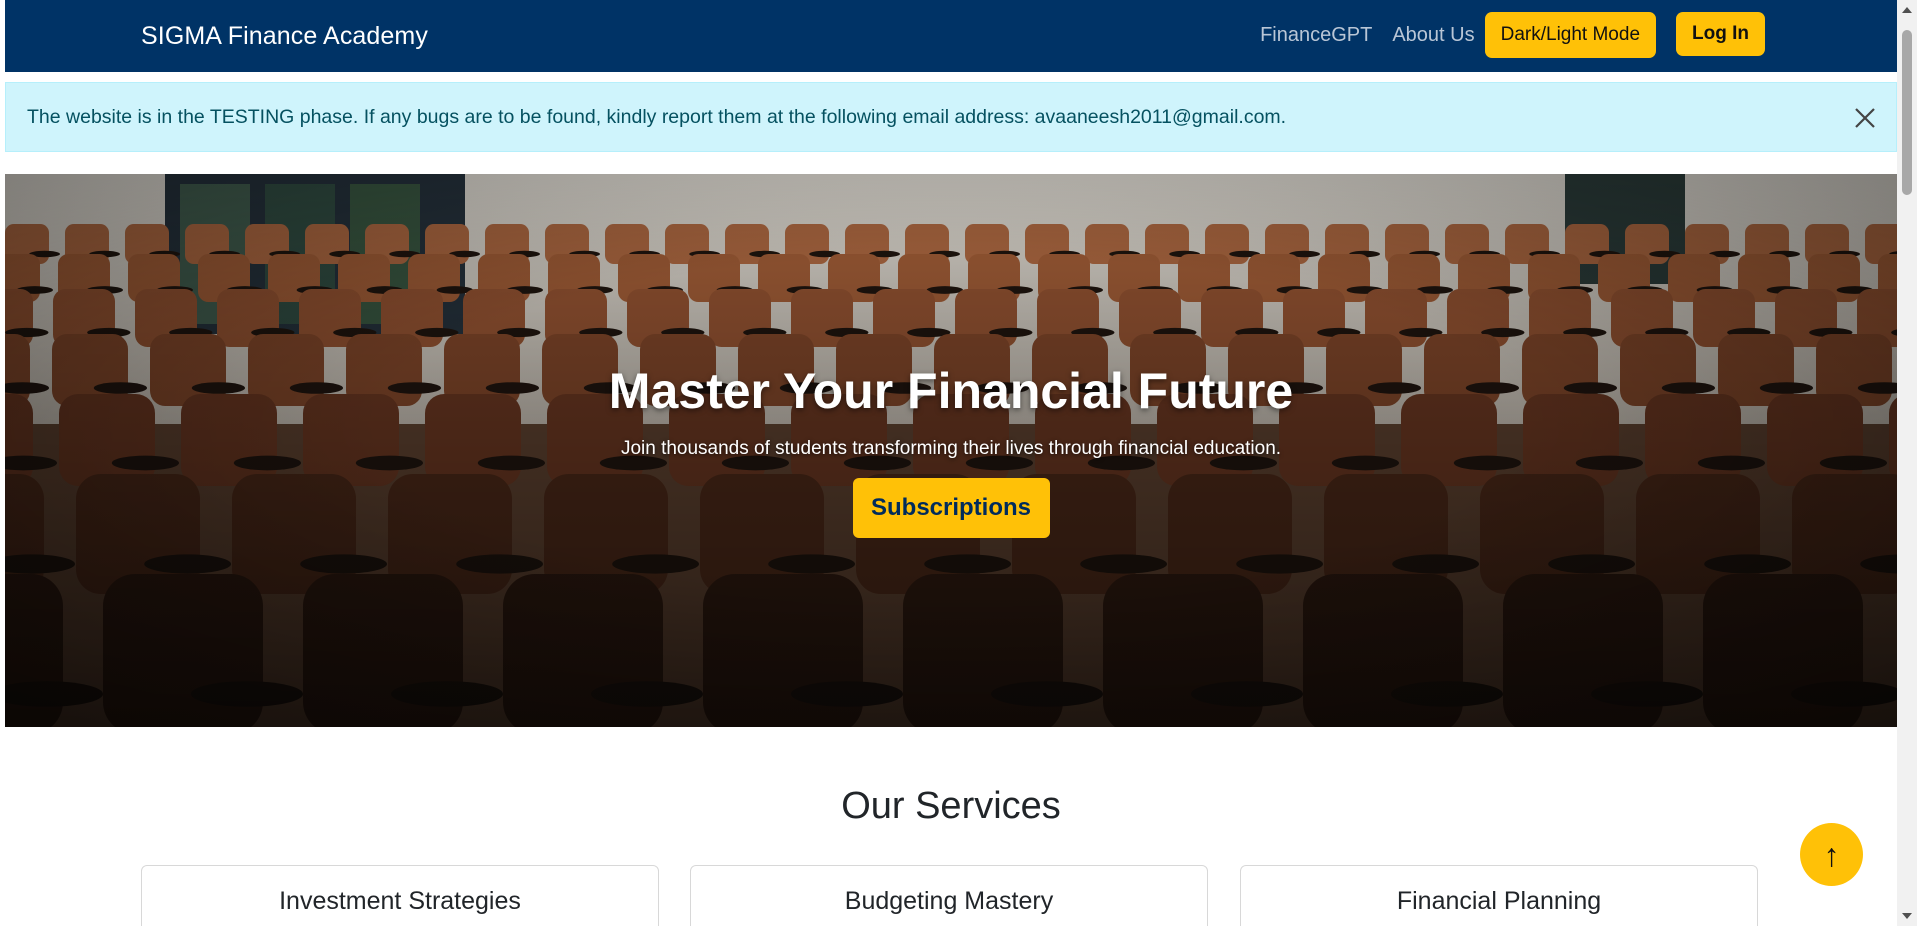 The height and width of the screenshot is (926, 1917). Describe the element at coordinates (1433, 35) in the screenshot. I see `nav-link-about-us: About Us` at that location.